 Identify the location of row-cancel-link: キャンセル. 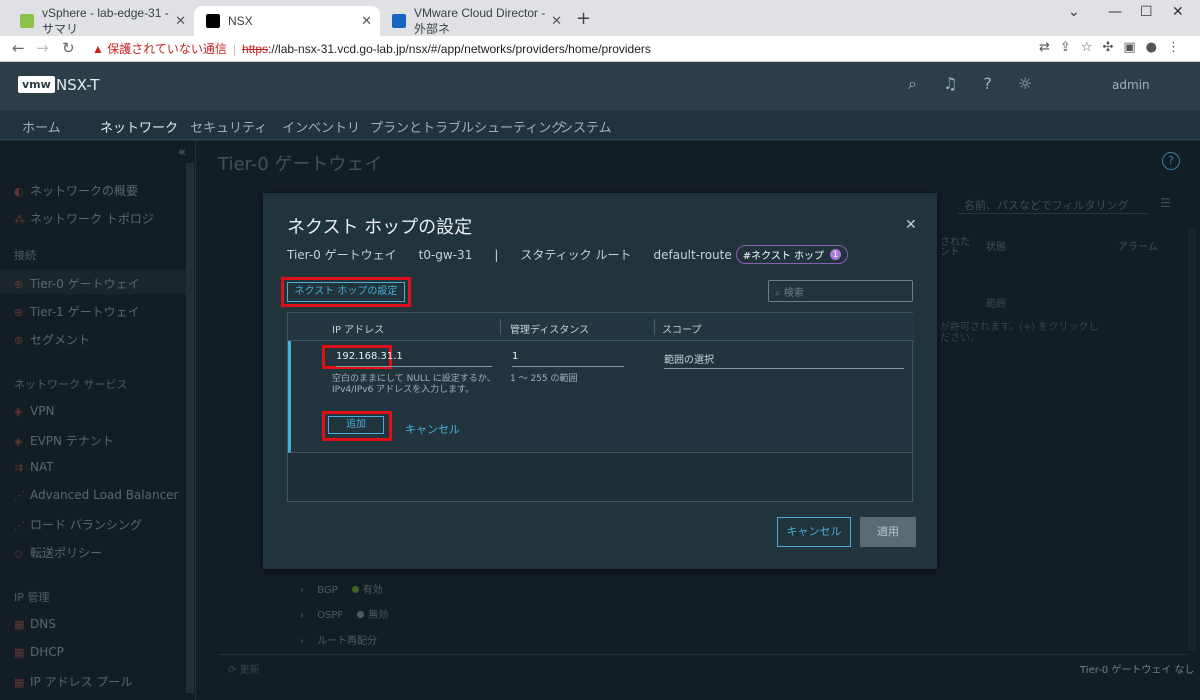
(432, 429).